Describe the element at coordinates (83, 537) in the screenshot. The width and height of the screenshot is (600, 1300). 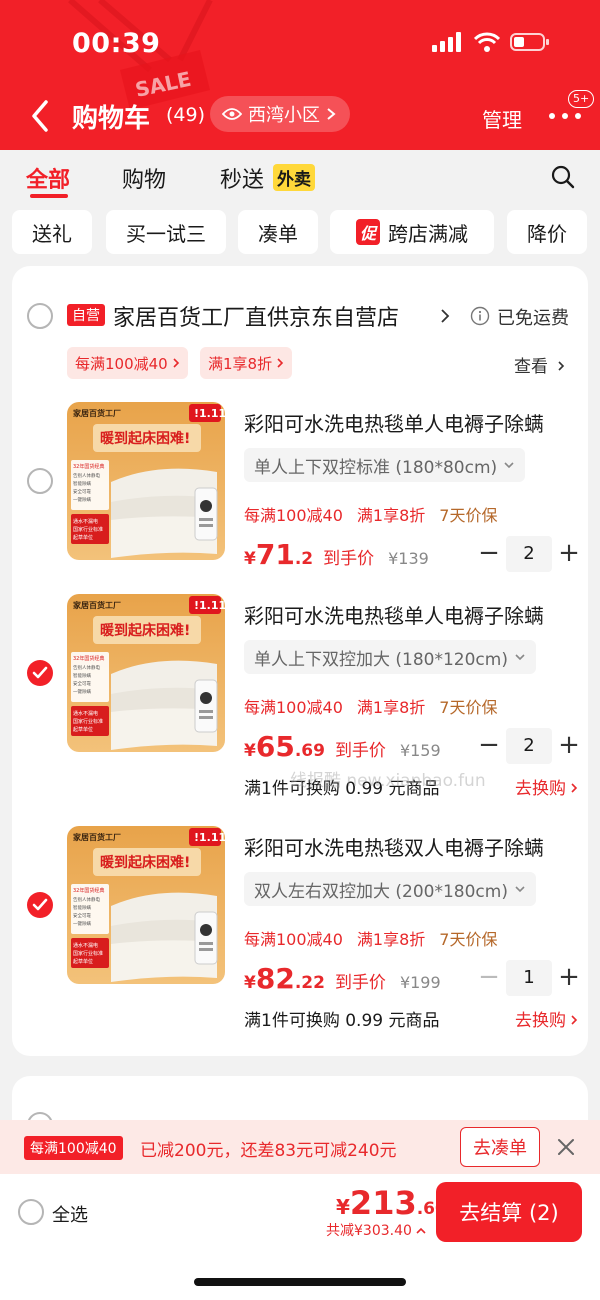
I see `thumb-safety: 起草单位` at that location.